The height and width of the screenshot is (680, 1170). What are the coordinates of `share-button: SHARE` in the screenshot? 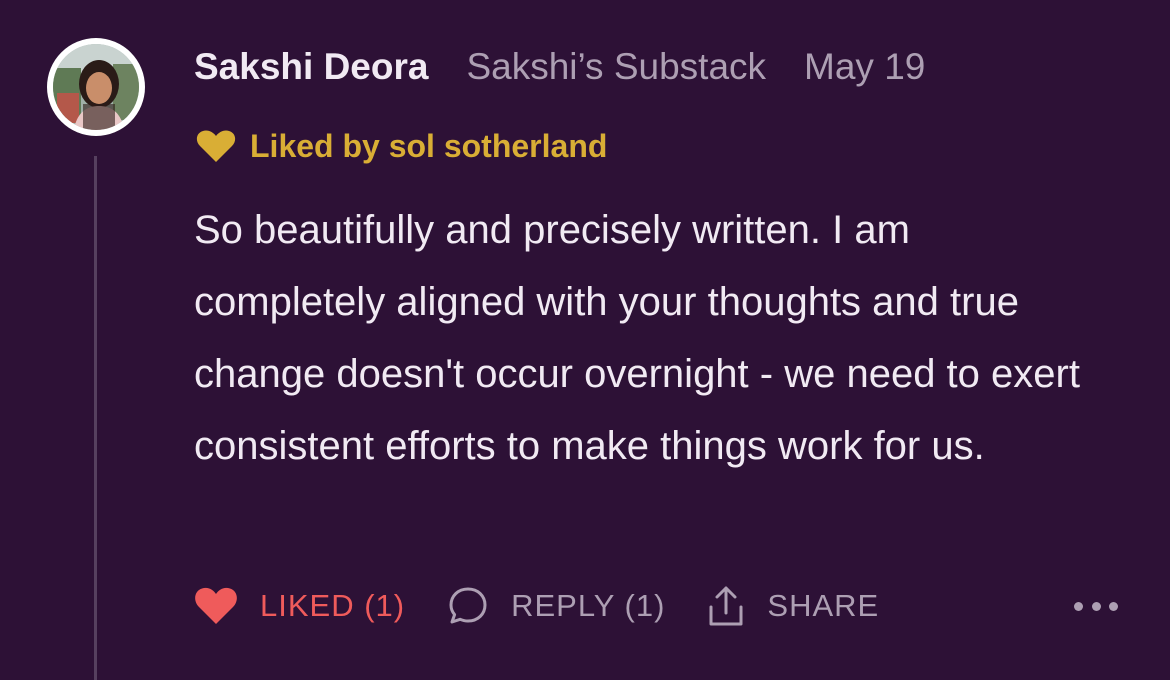 It's located at (793, 606).